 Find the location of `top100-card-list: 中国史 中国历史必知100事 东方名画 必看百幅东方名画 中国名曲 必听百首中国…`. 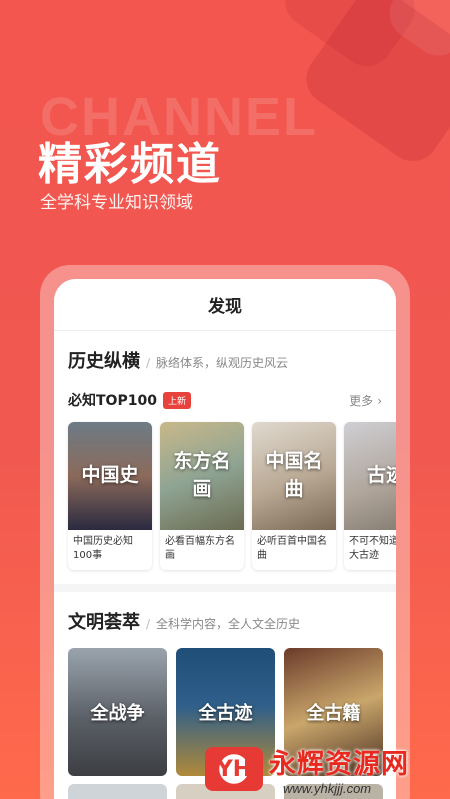

top100-card-list: 中国史 中国历史必知100事 东方名画 必看百幅东方名画 中国名曲 必听百首中国… is located at coordinates (232, 503).